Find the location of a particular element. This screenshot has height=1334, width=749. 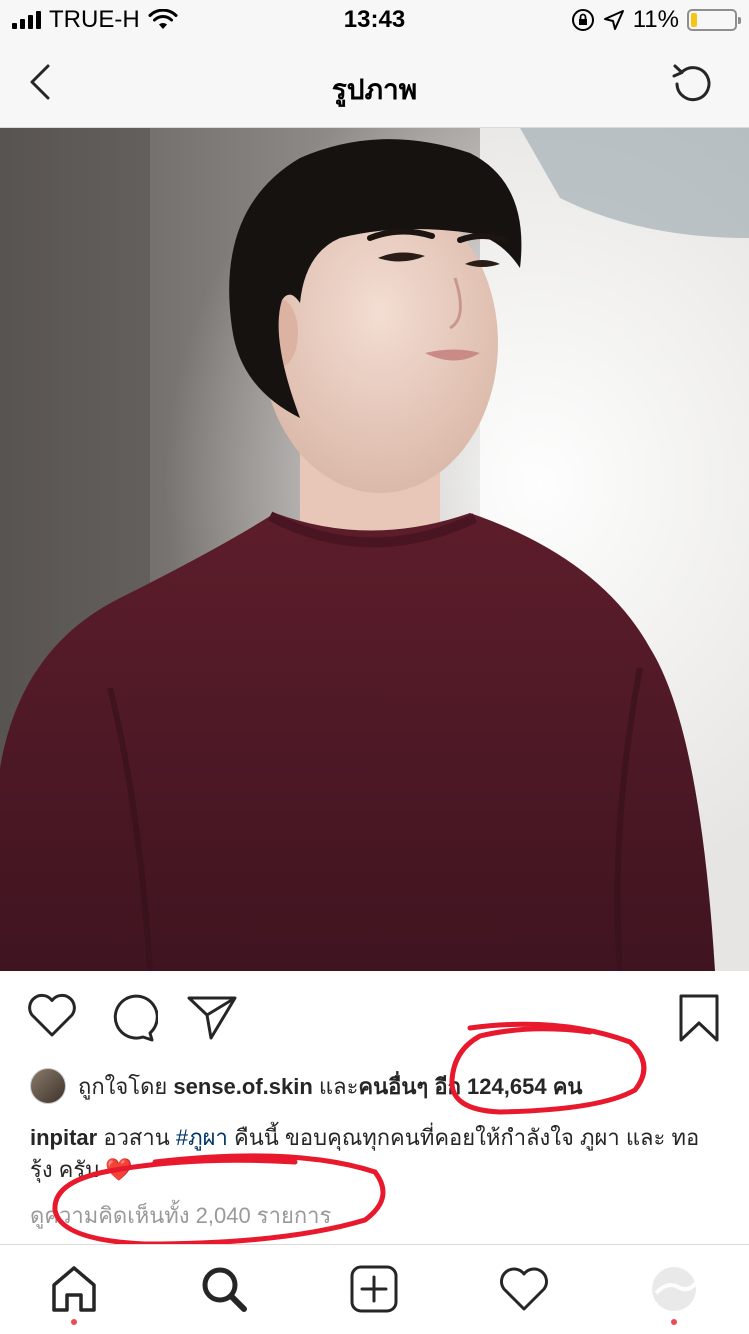

share-icon is located at coordinates (212, 1017).